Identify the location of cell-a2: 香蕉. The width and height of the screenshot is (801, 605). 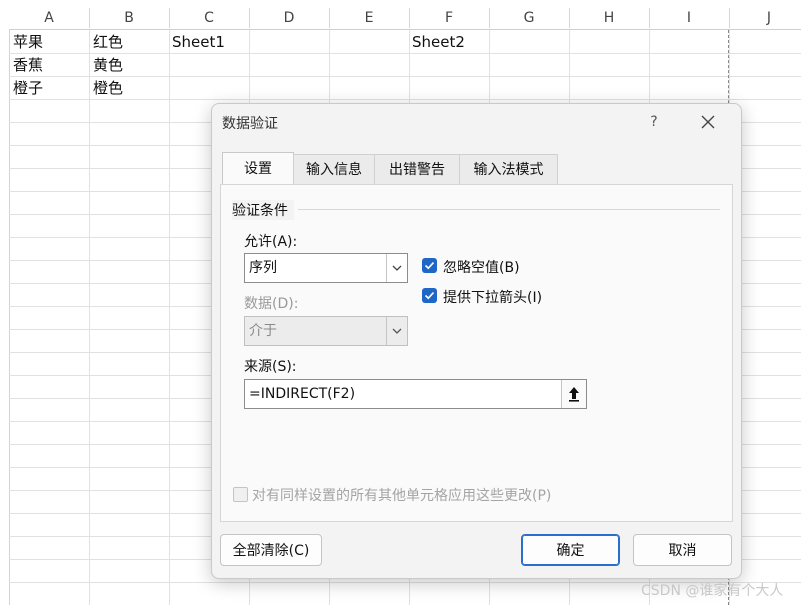
(28, 65).